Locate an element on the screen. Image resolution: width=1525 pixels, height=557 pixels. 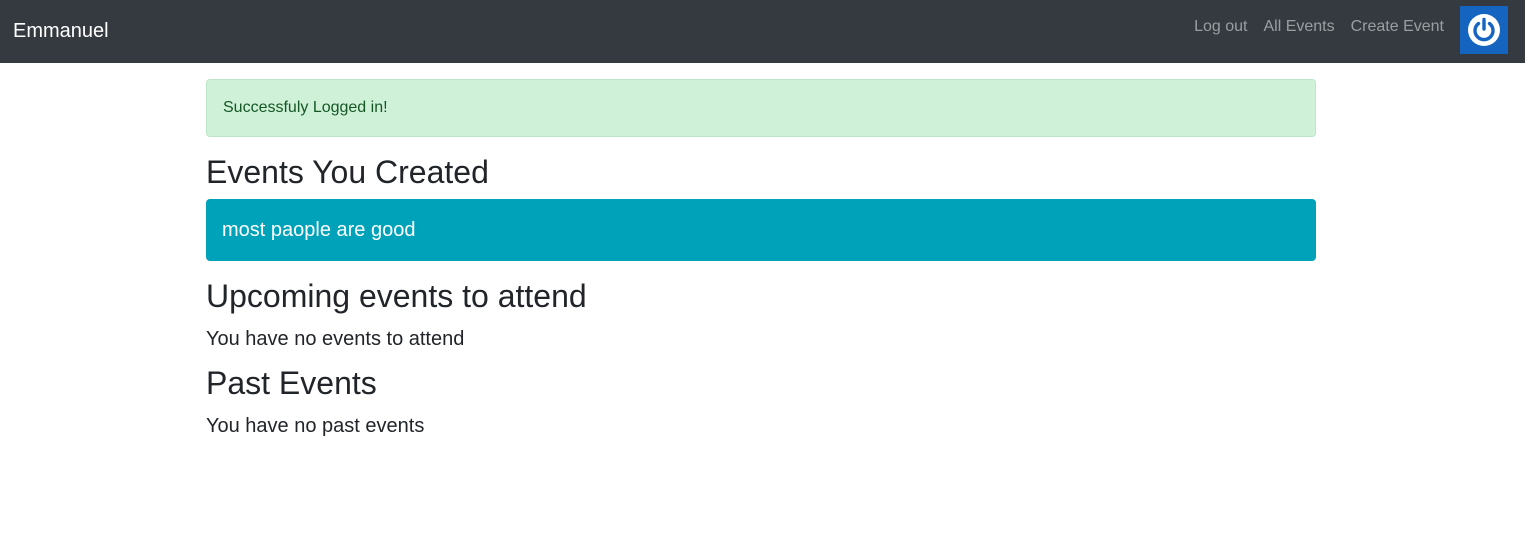
brand-link: Emmanuel is located at coordinates (61, 31).